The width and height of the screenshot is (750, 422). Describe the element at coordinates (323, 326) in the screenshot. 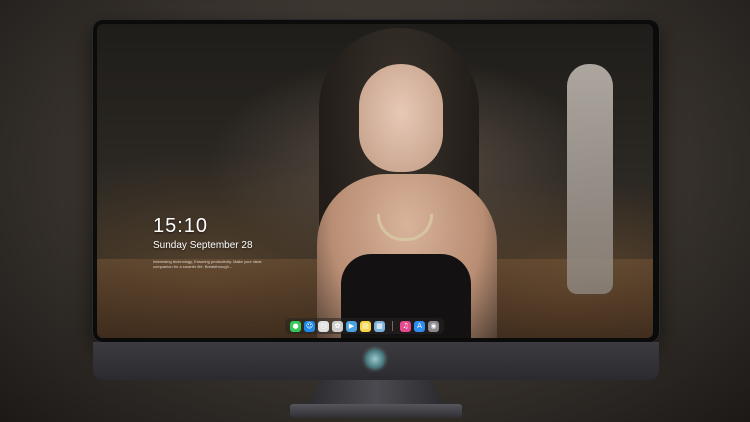

I see `clock-icon: ◷` at that location.